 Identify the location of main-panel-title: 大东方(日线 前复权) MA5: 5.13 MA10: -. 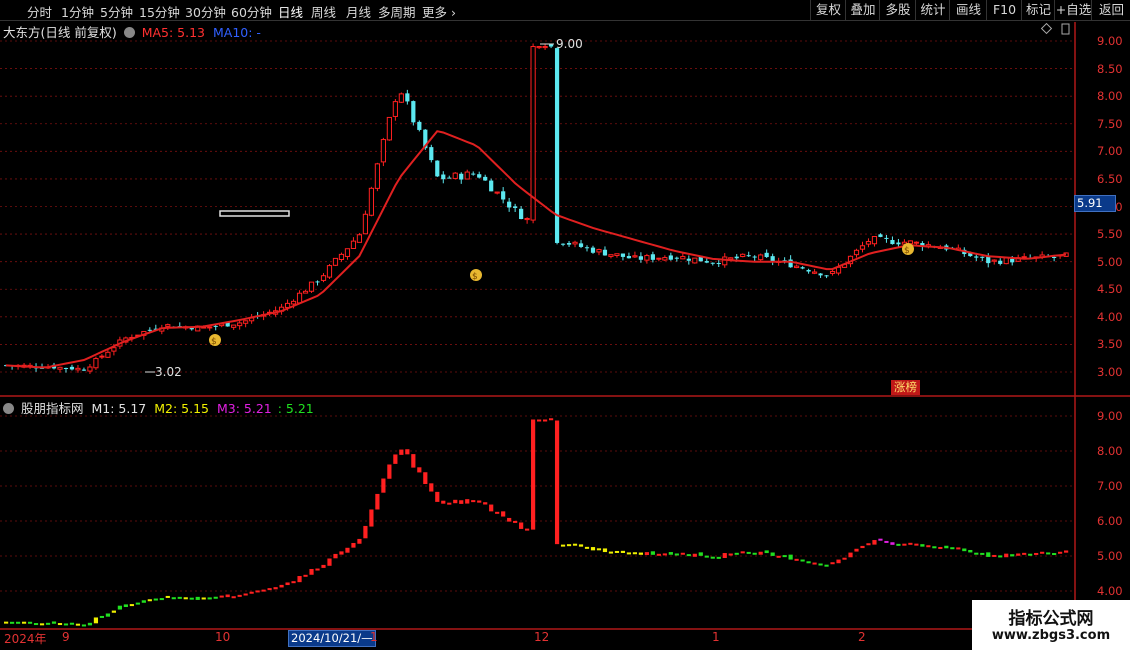
(132, 31).